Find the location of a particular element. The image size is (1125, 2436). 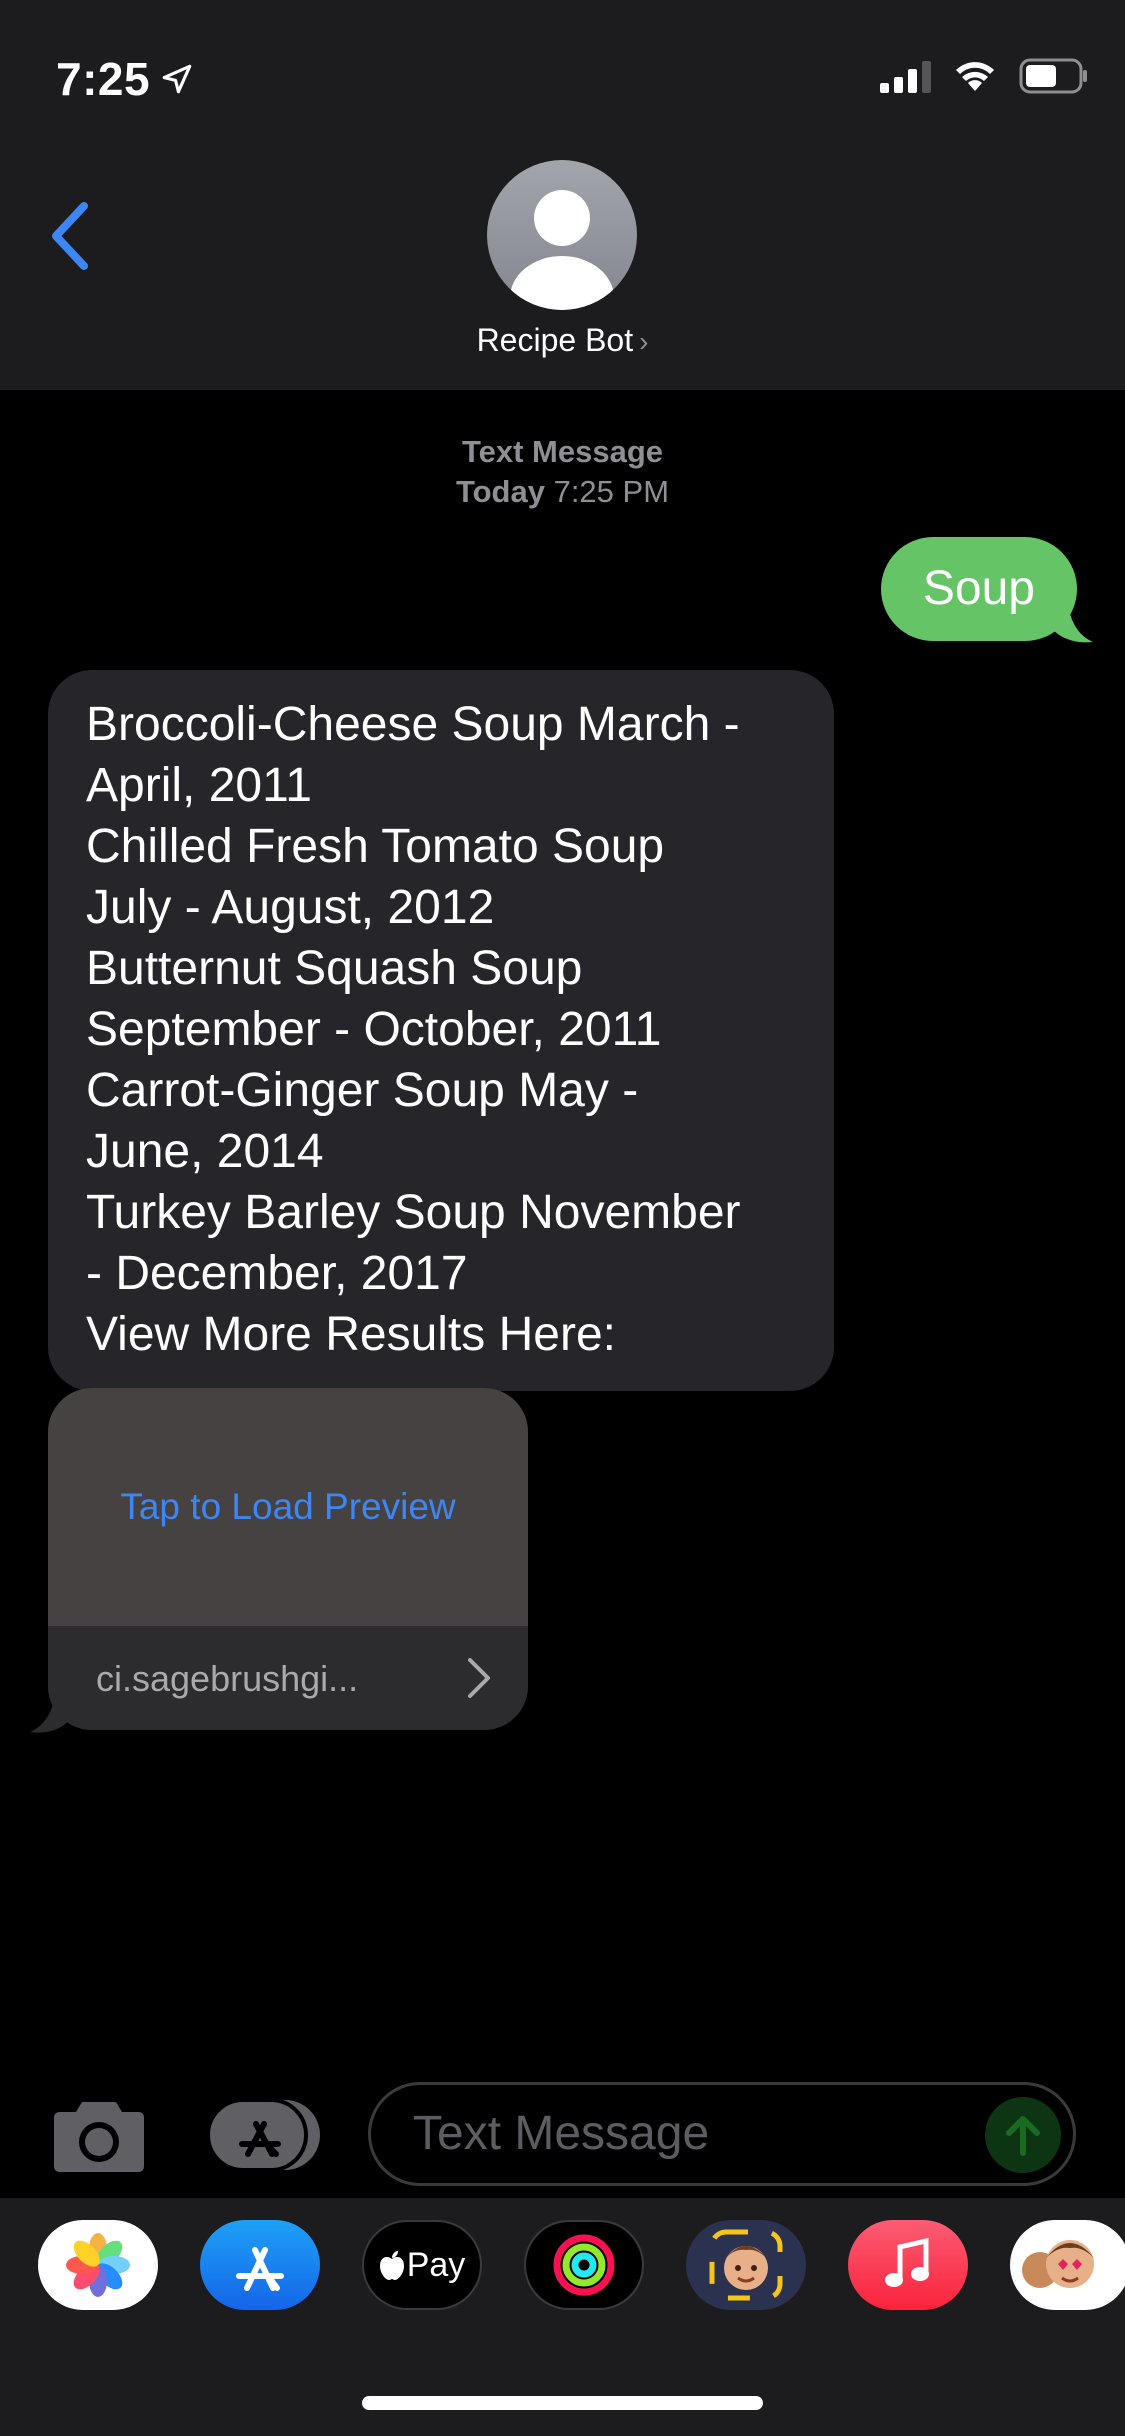

home-indicator is located at coordinates (562, 2403).